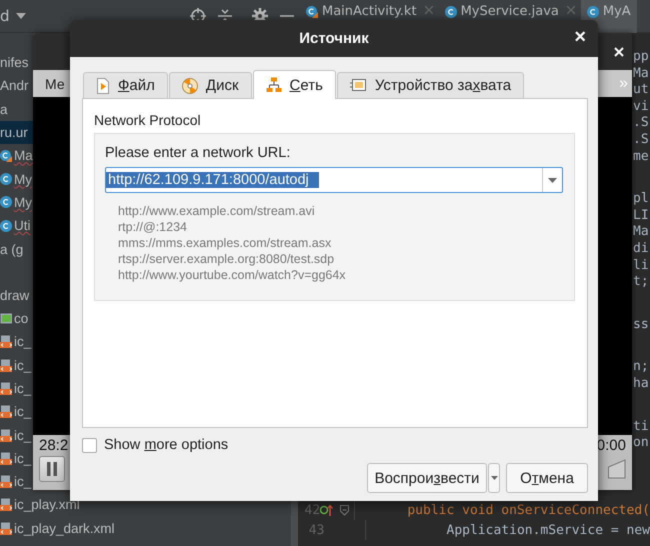 The image size is (650, 546). Describe the element at coordinates (198, 153) in the screenshot. I see `field-label: Please enter a network URL:` at that location.